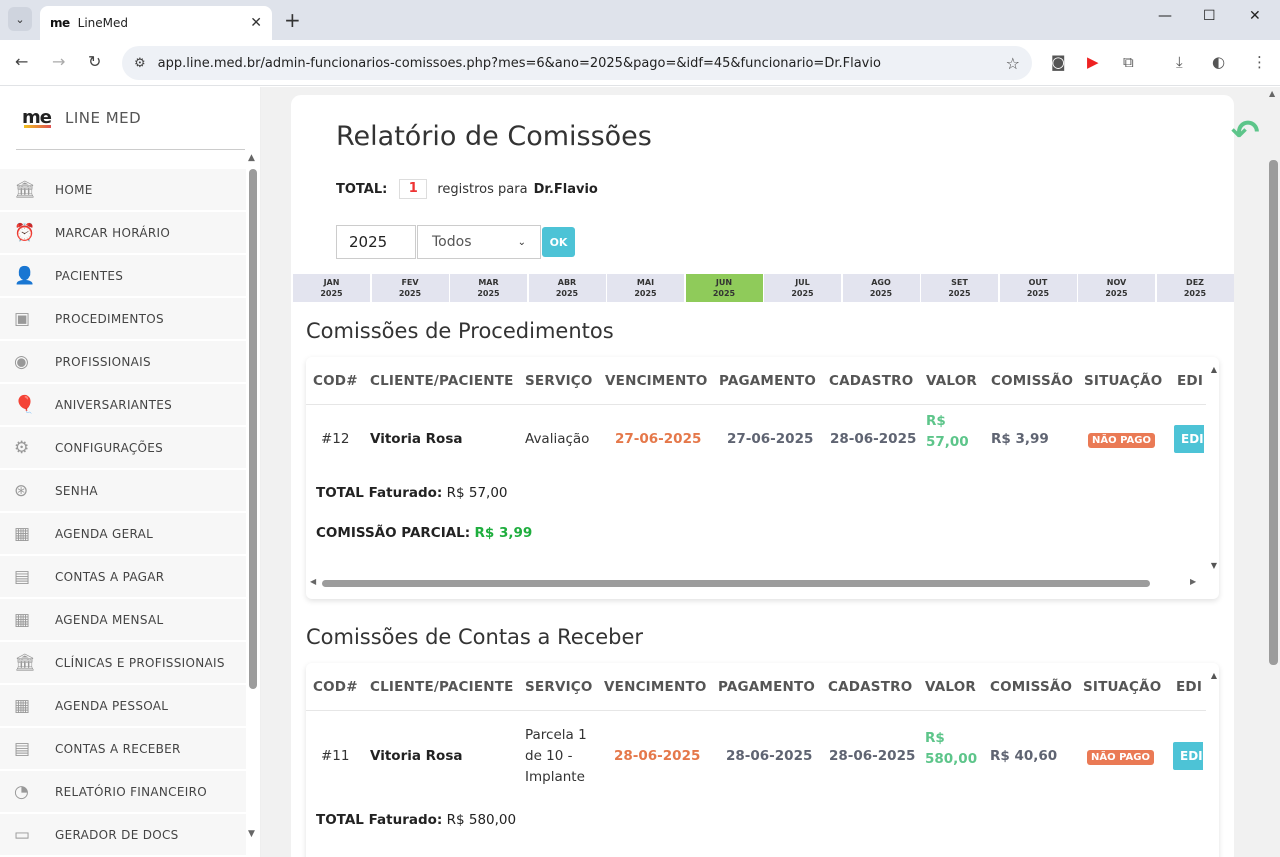  I want to click on month-tab-jun: JUN 2025, so click(724, 288).